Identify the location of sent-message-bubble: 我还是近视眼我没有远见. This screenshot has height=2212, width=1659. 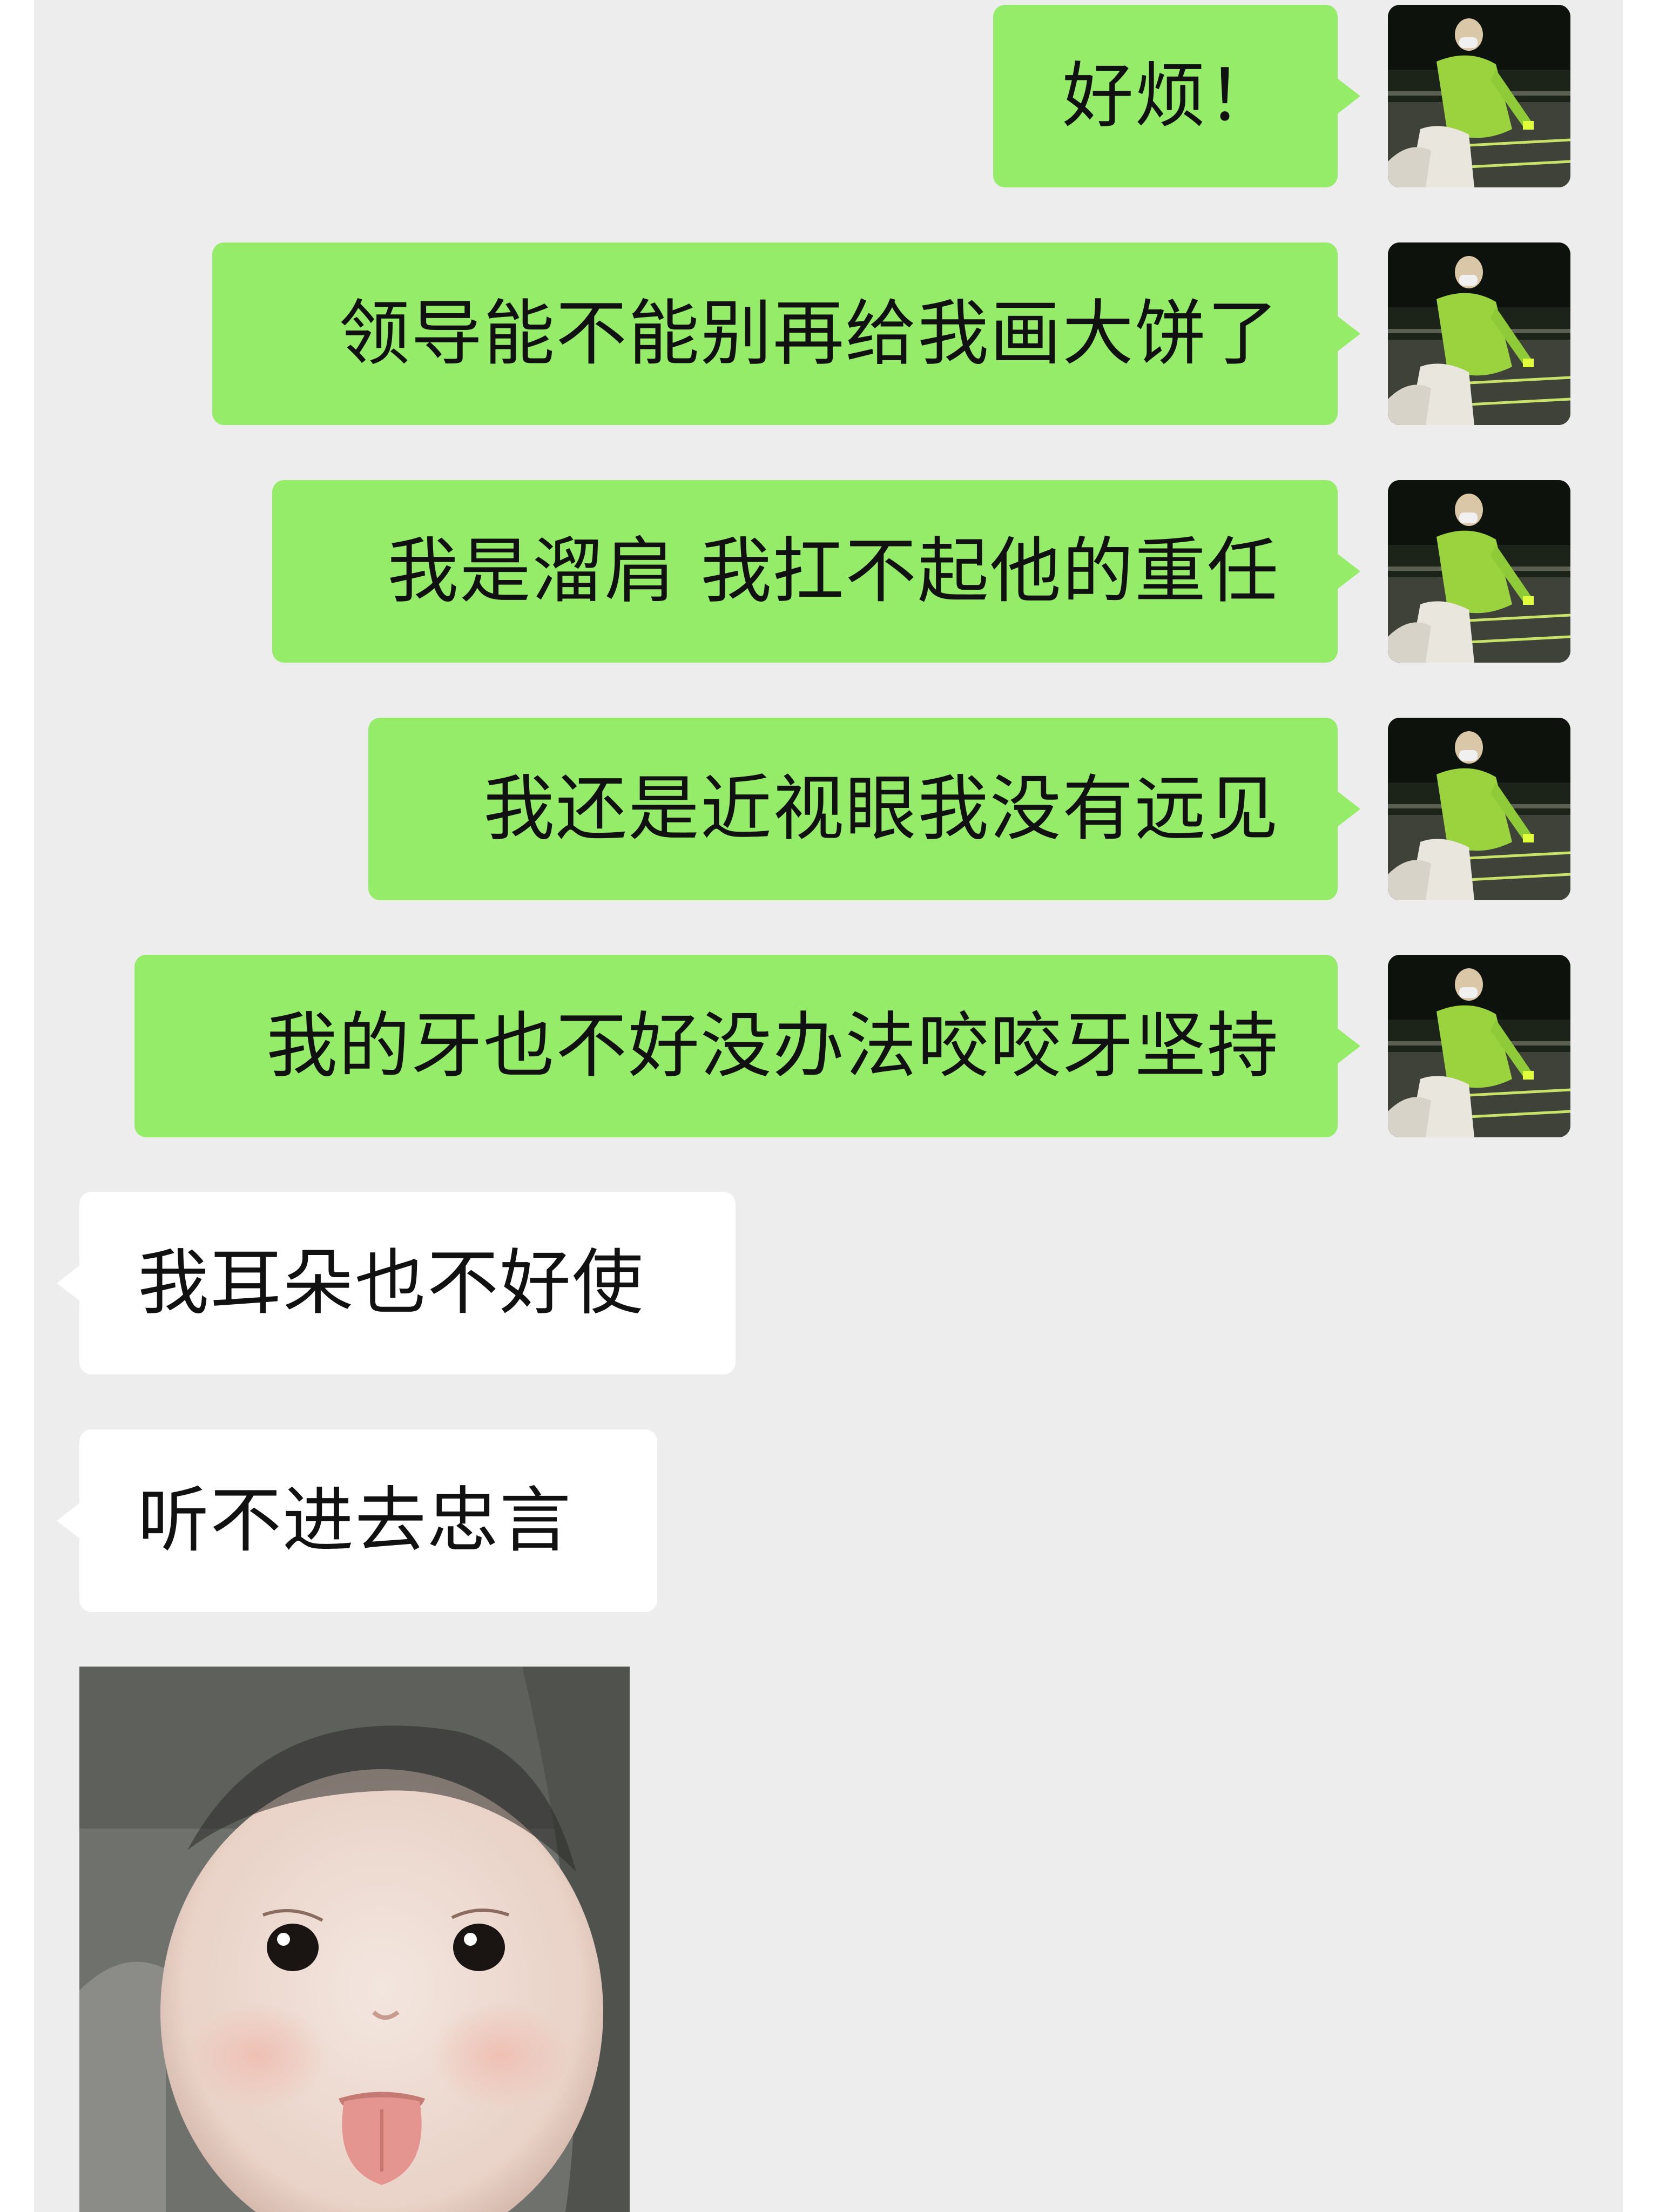
(864, 809).